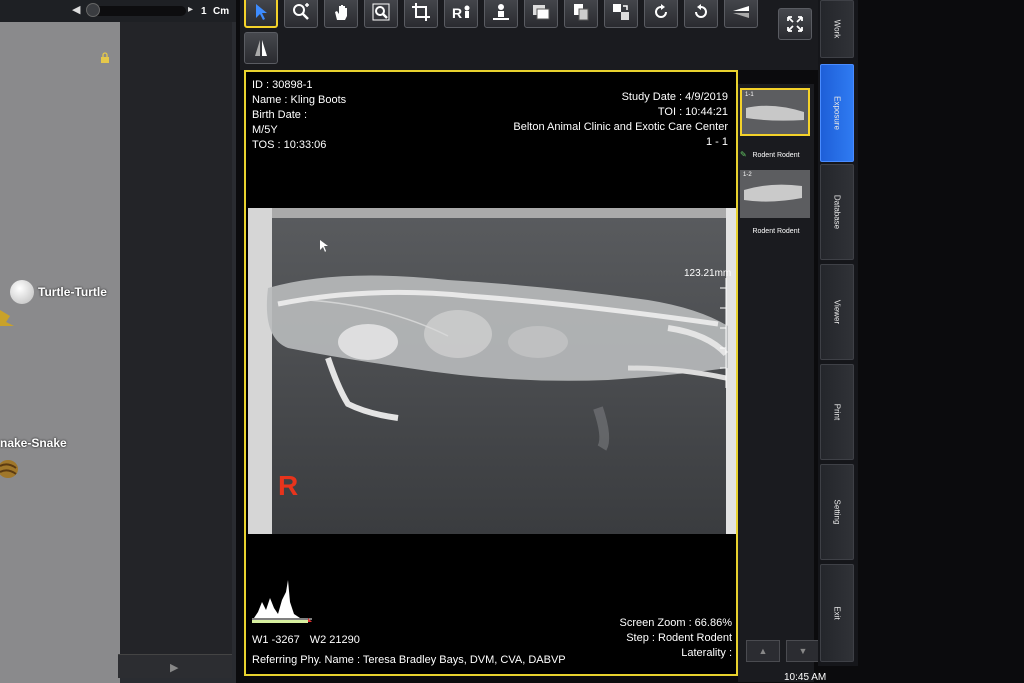  What do you see at coordinates (775, 194) in the screenshot?
I see `thumbnail-2: 1-2` at bounding box center [775, 194].